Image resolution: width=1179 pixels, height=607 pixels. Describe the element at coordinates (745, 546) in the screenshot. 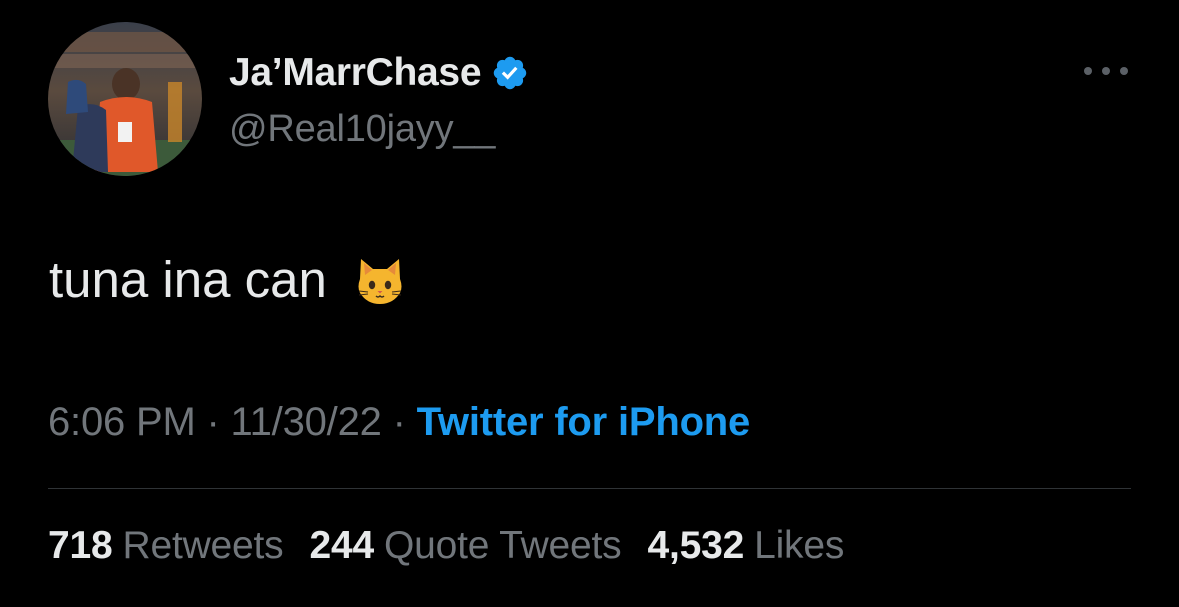

I see `likes-stat: 4,532 Likes` at that location.